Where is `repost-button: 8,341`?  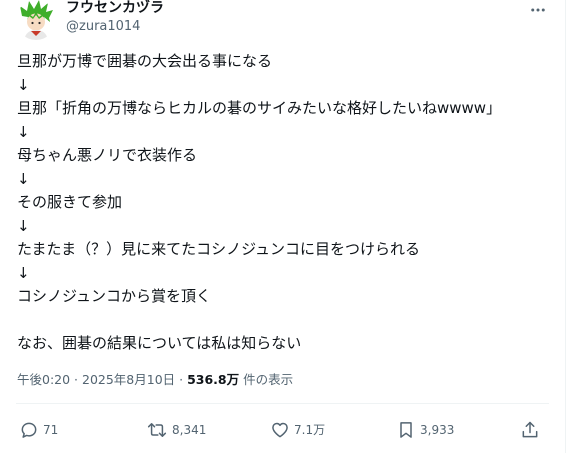
repost-button: 8,341 is located at coordinates (176, 430).